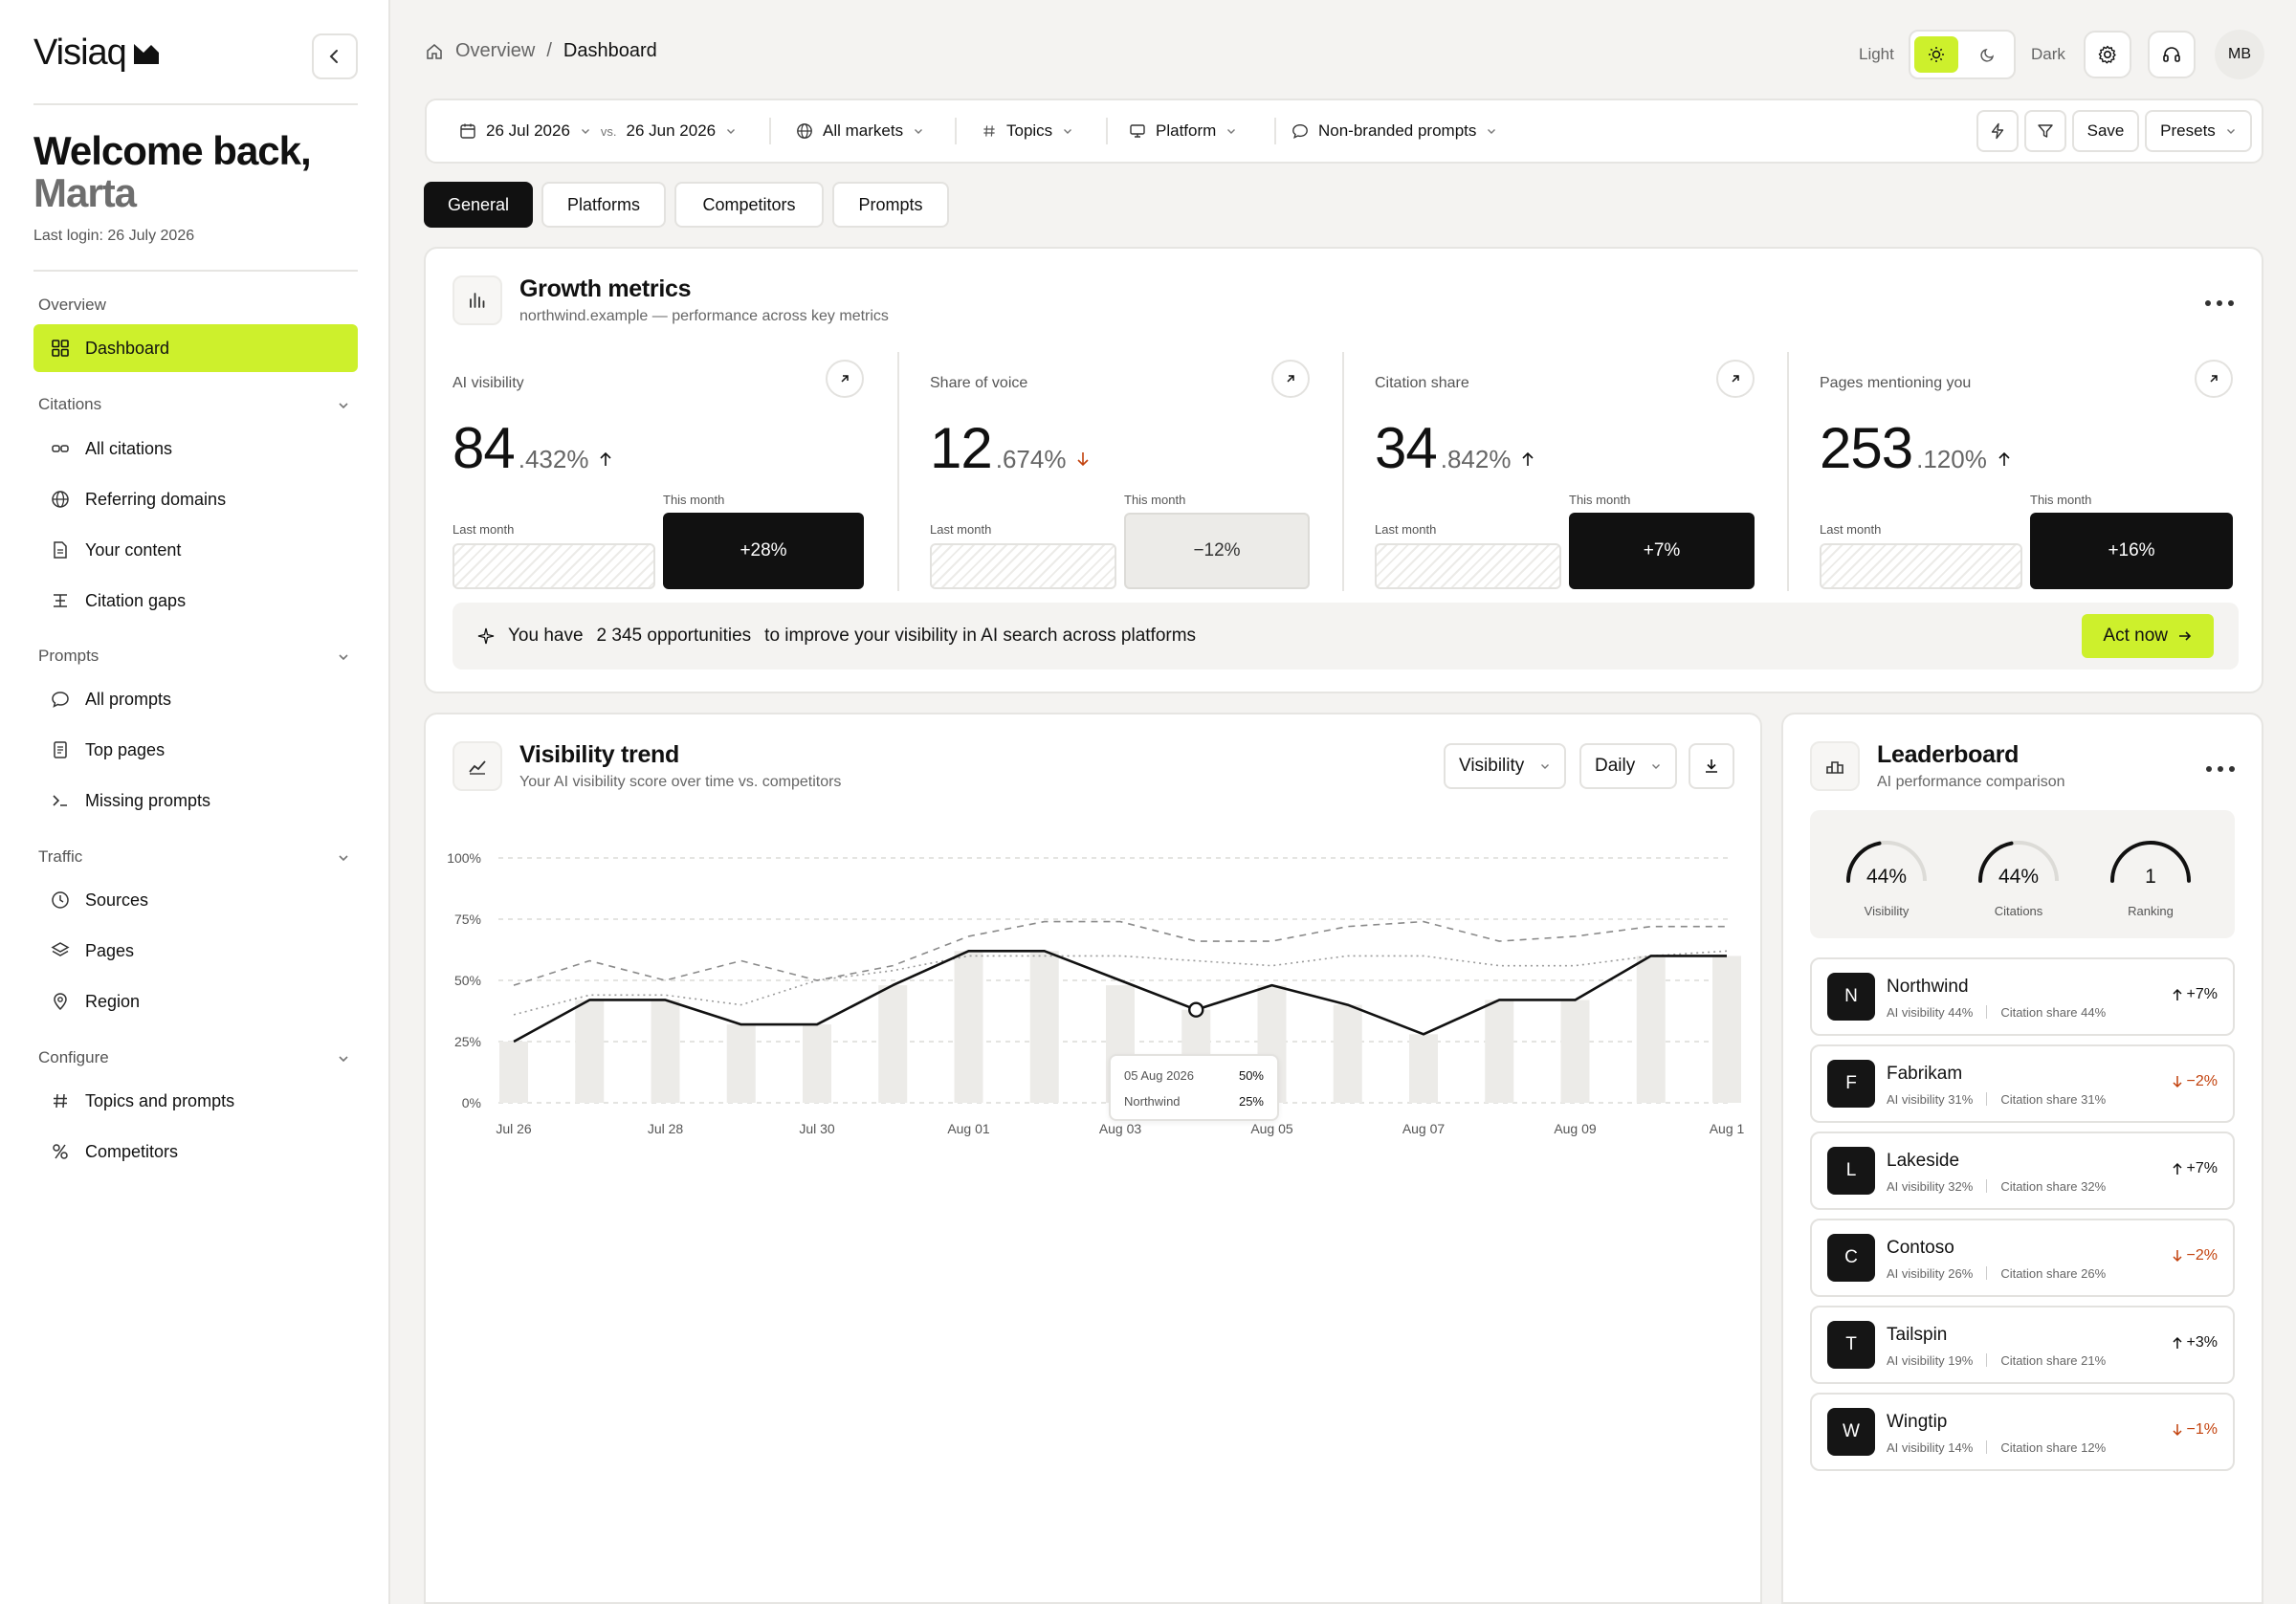 This screenshot has height=1604, width=2296. Describe the element at coordinates (2178, 1257) in the screenshot. I see `arrow-down-icon` at that location.